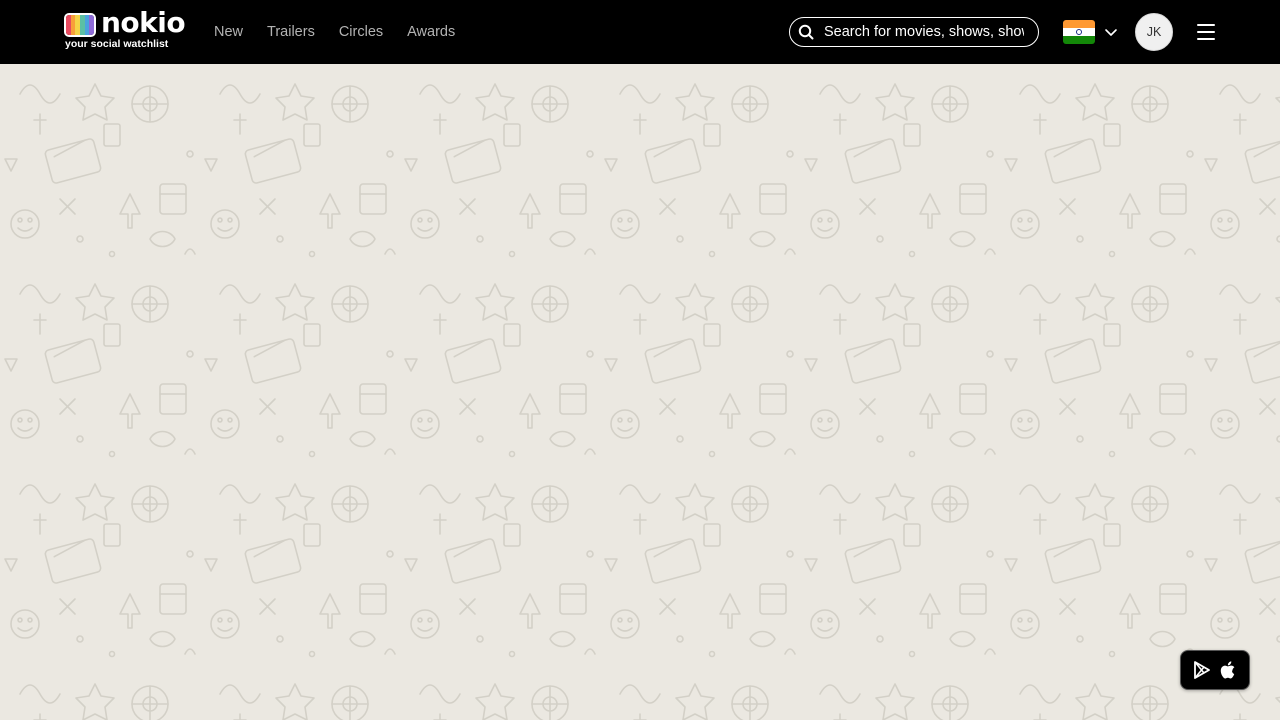 This screenshot has height=720, width=1280. Describe the element at coordinates (228, 32) in the screenshot. I see `nav-item-new: New` at that location.